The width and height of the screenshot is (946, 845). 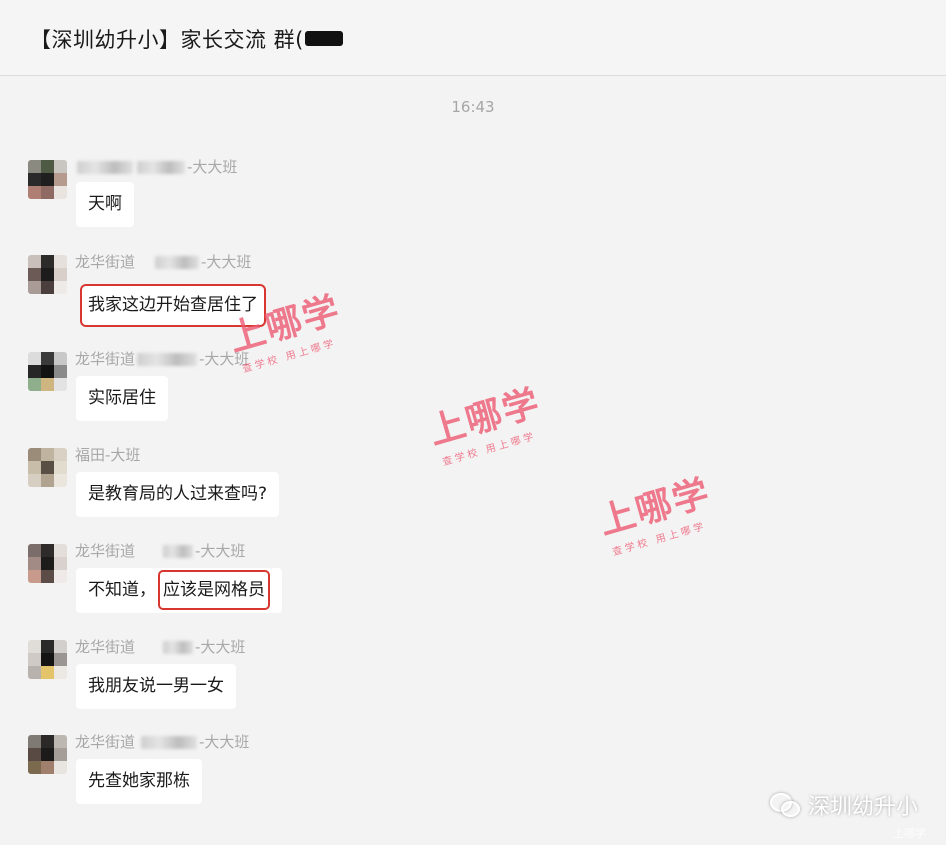 I want to click on message-timestamp: 16:43, so click(x=473, y=107).